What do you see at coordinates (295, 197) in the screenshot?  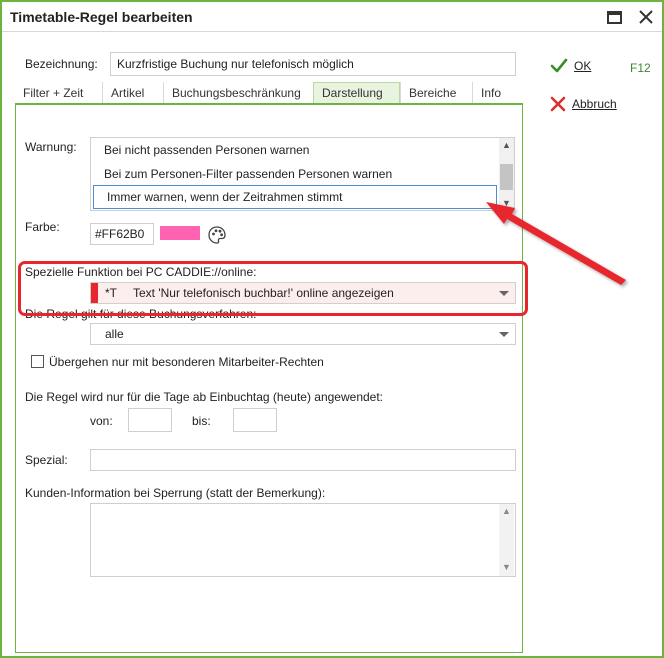 I see `warnung-option-3: Immer warnen, wenn der Zeitrahmen stimmt` at bounding box center [295, 197].